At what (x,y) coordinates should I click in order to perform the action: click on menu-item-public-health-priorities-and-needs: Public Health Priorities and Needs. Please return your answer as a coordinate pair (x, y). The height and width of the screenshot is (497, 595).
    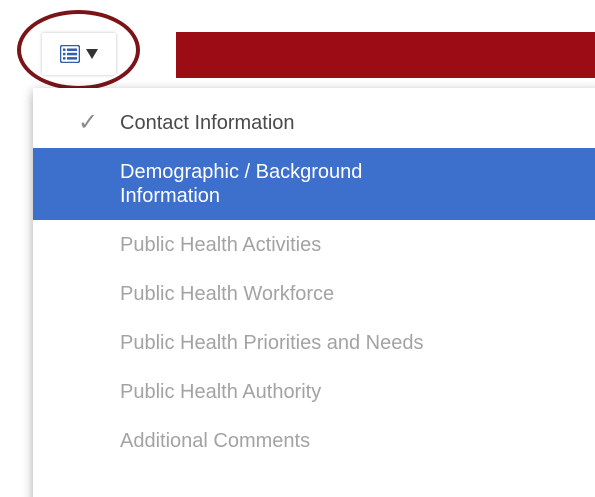
    Looking at the image, I should click on (314, 342).